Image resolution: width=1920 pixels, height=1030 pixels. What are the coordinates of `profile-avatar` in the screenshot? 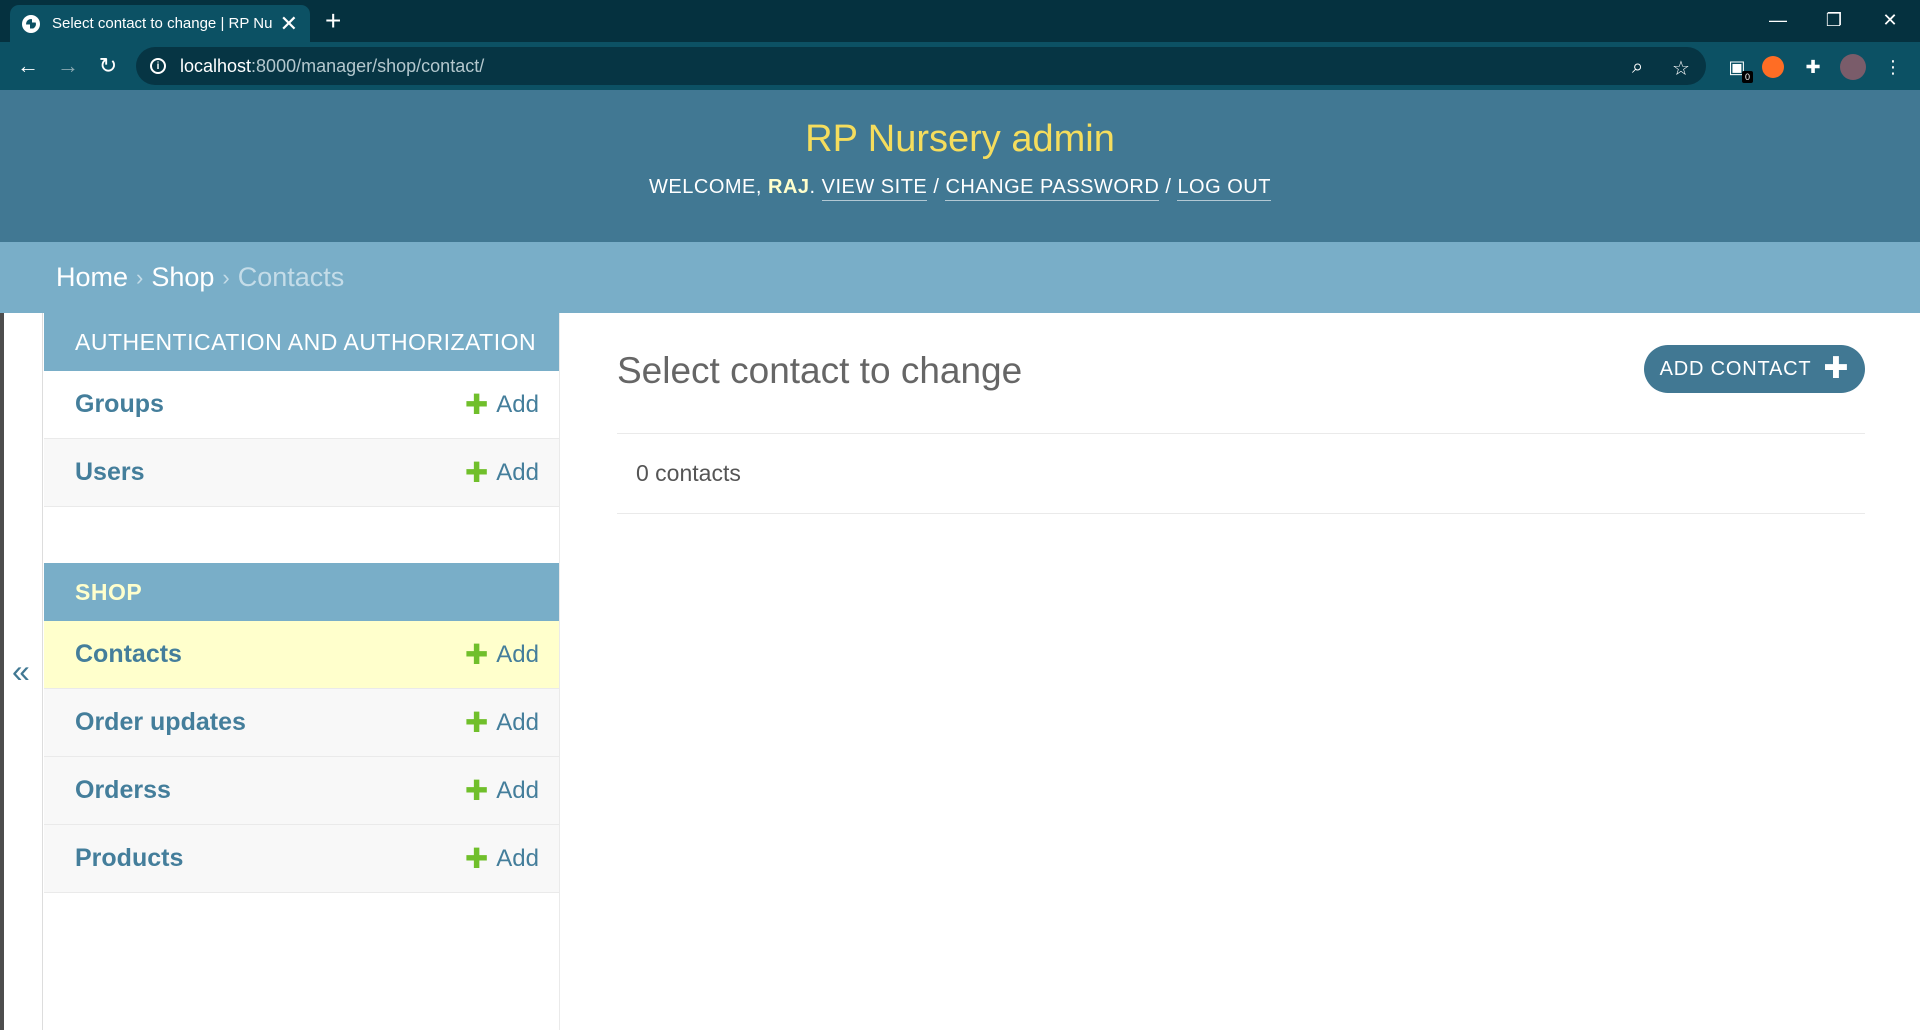 It's located at (1853, 67).